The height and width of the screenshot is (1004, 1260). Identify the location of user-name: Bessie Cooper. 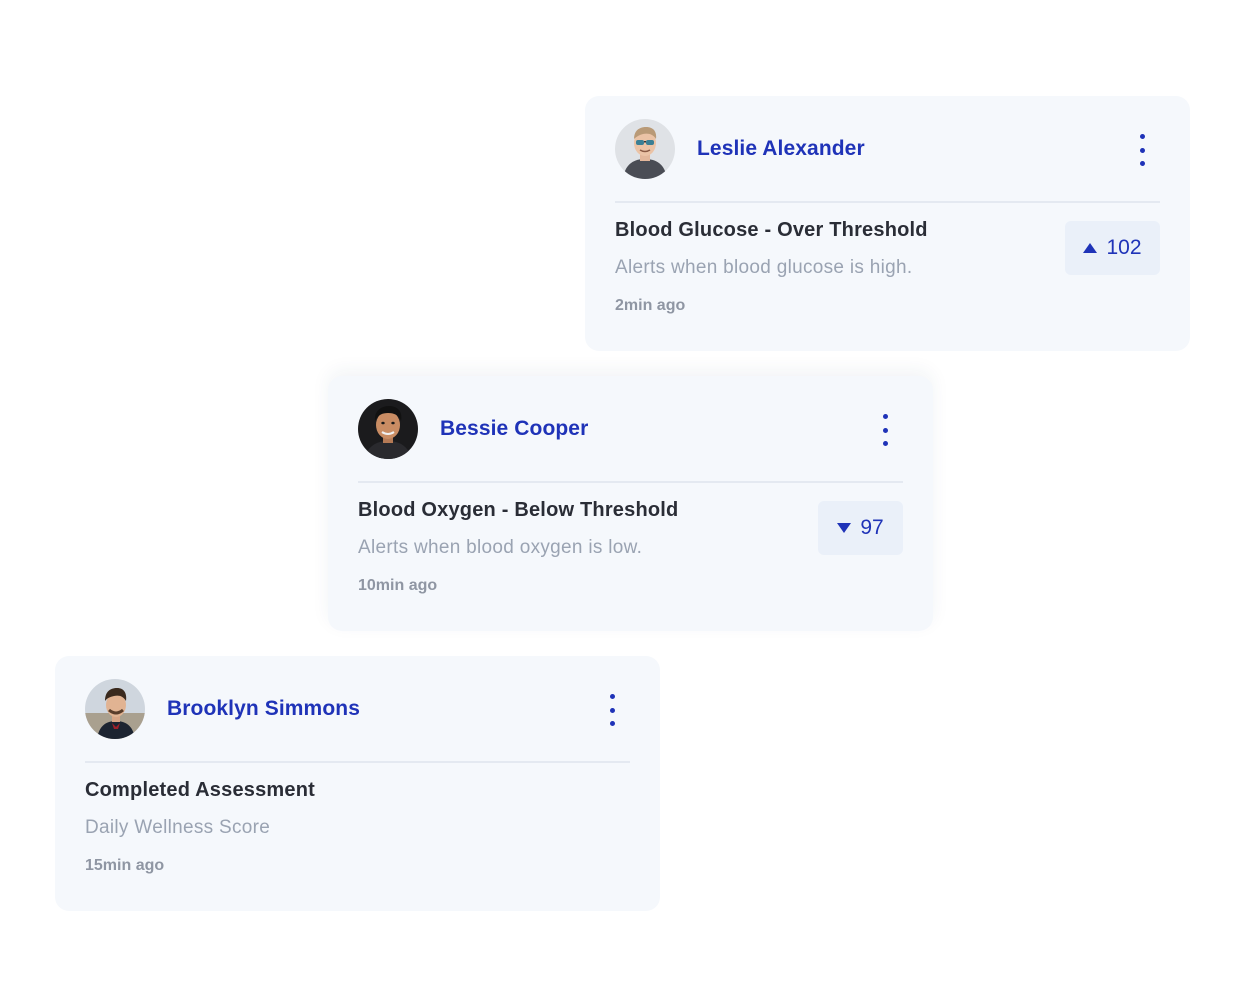
(514, 429).